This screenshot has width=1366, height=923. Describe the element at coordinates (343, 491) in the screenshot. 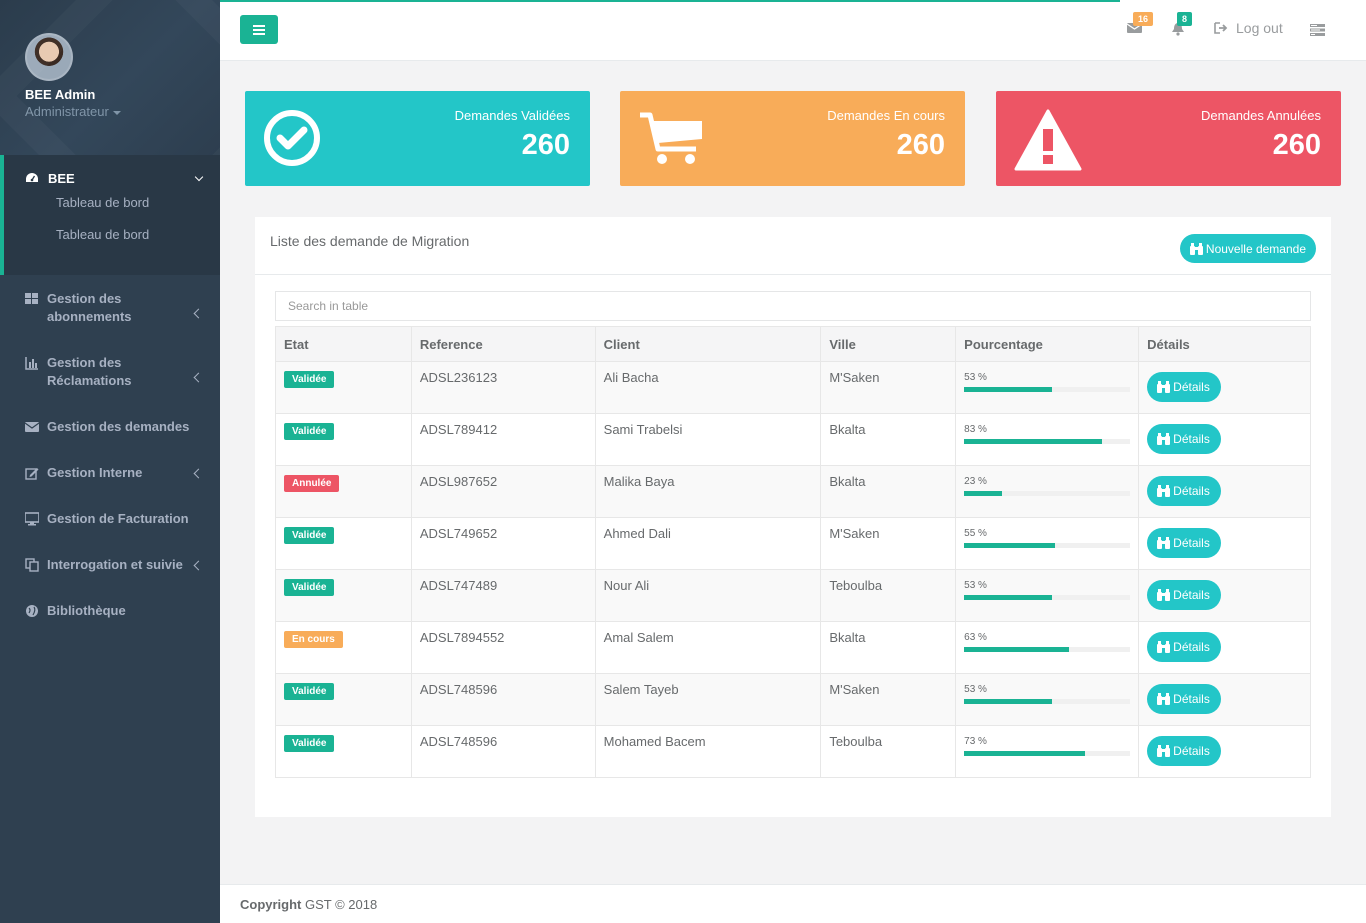

I see `cell-etat: Annulée` at that location.